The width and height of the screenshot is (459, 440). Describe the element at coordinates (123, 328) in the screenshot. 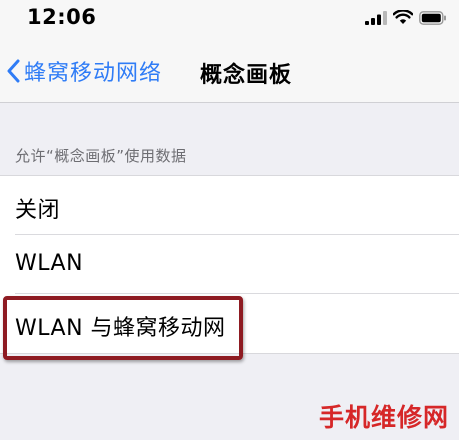

I see `highlight-annotation` at that location.